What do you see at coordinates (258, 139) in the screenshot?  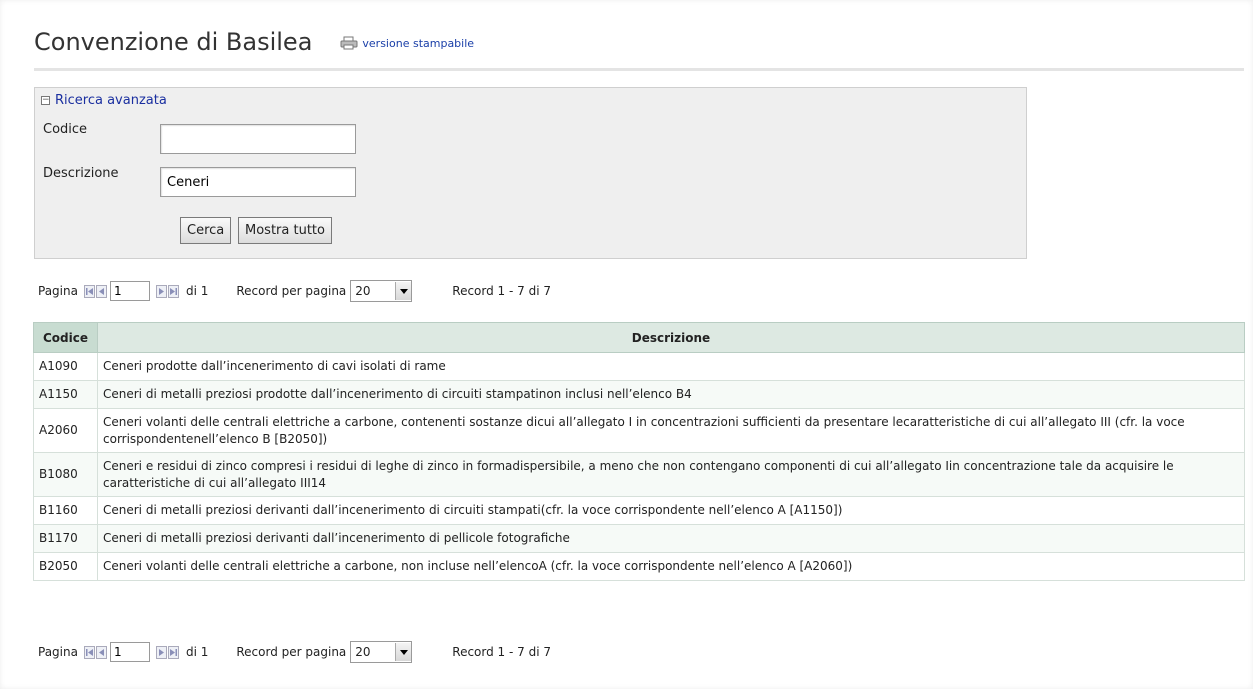 I see `code-input` at bounding box center [258, 139].